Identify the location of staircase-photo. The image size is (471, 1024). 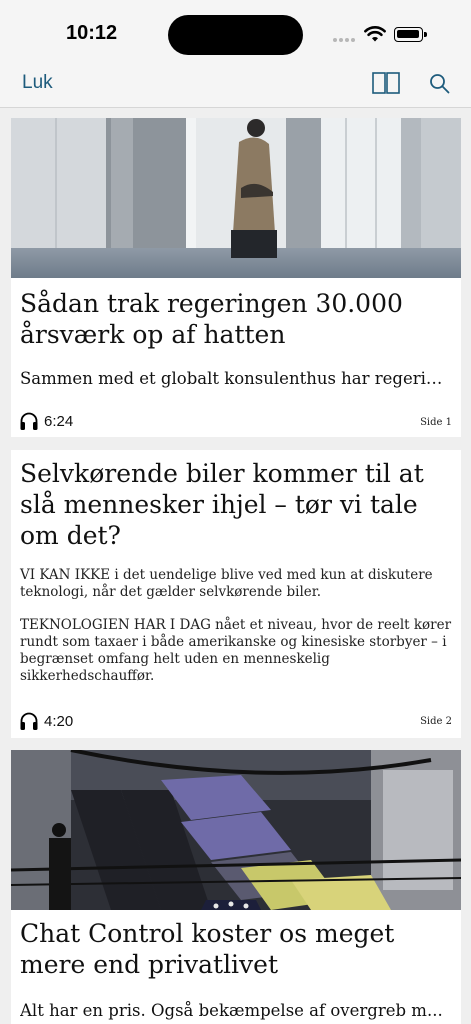
(236, 830).